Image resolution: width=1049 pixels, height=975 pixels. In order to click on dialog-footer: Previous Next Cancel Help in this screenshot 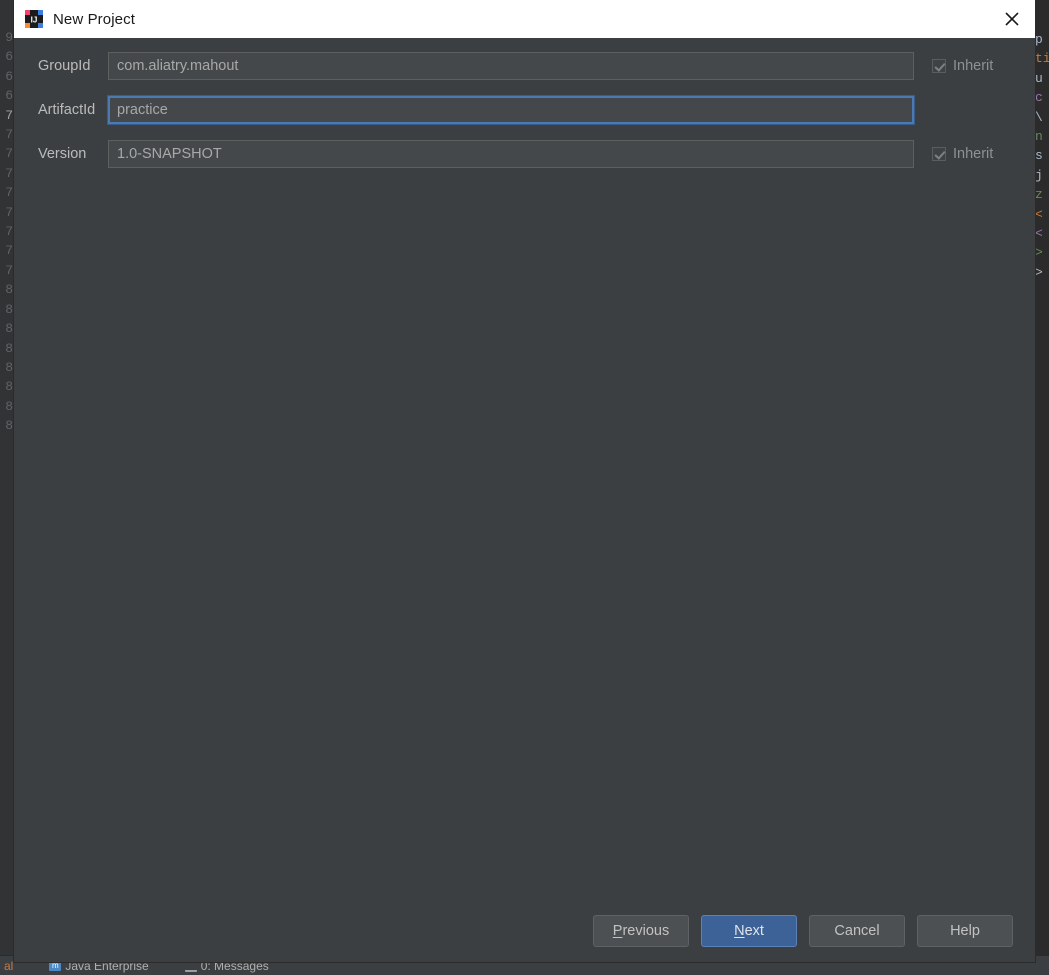, I will do `click(524, 931)`.